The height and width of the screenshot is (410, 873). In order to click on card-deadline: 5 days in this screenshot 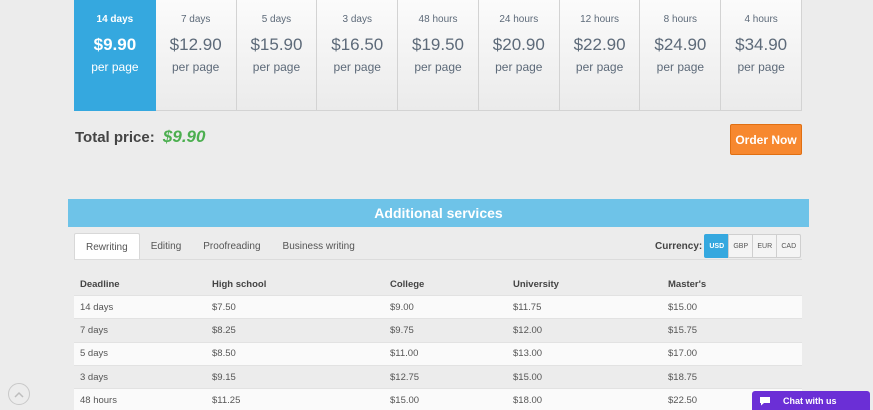, I will do `click(276, 19)`.